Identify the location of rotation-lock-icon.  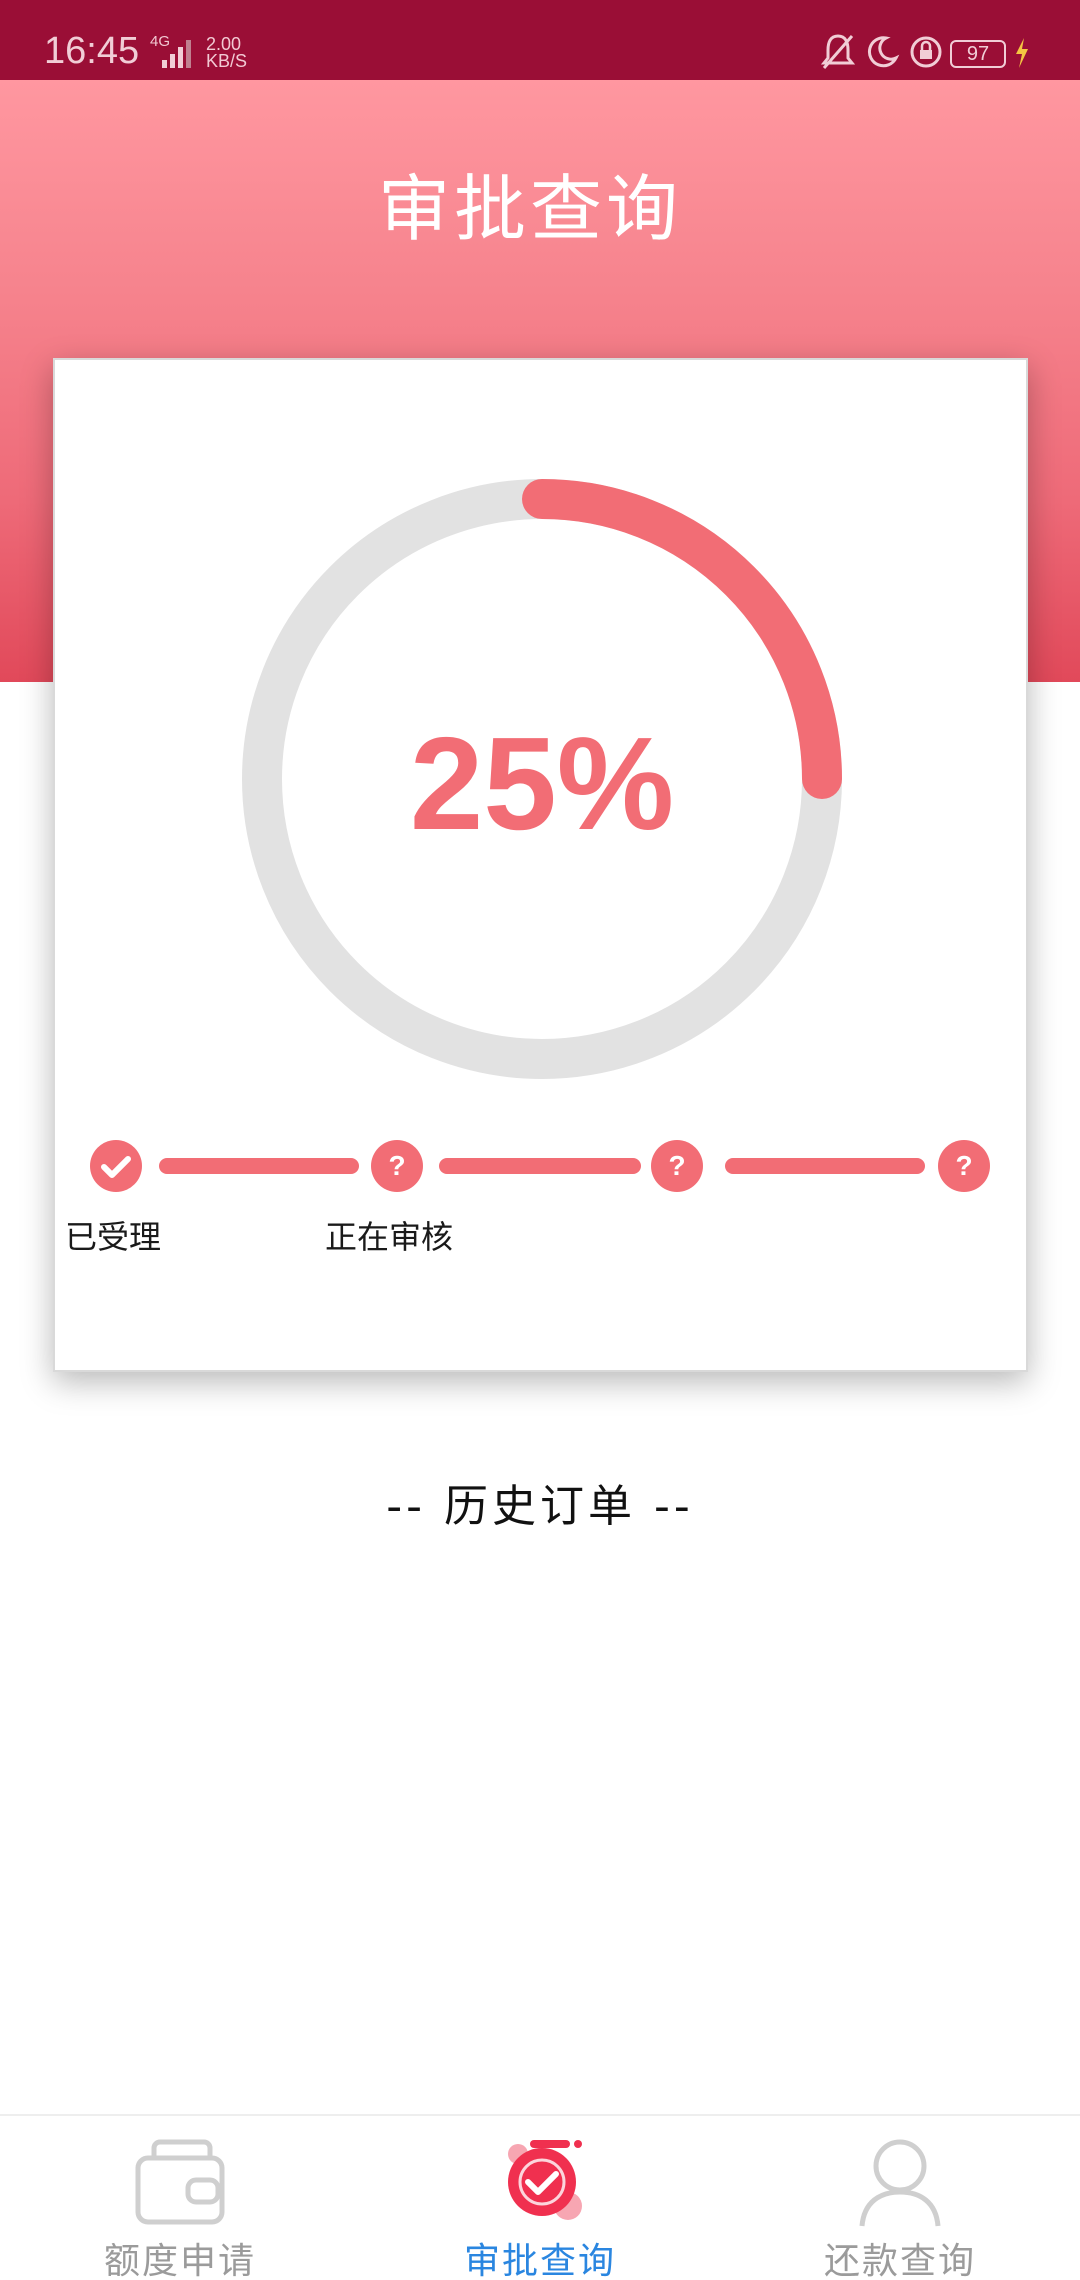
(926, 52).